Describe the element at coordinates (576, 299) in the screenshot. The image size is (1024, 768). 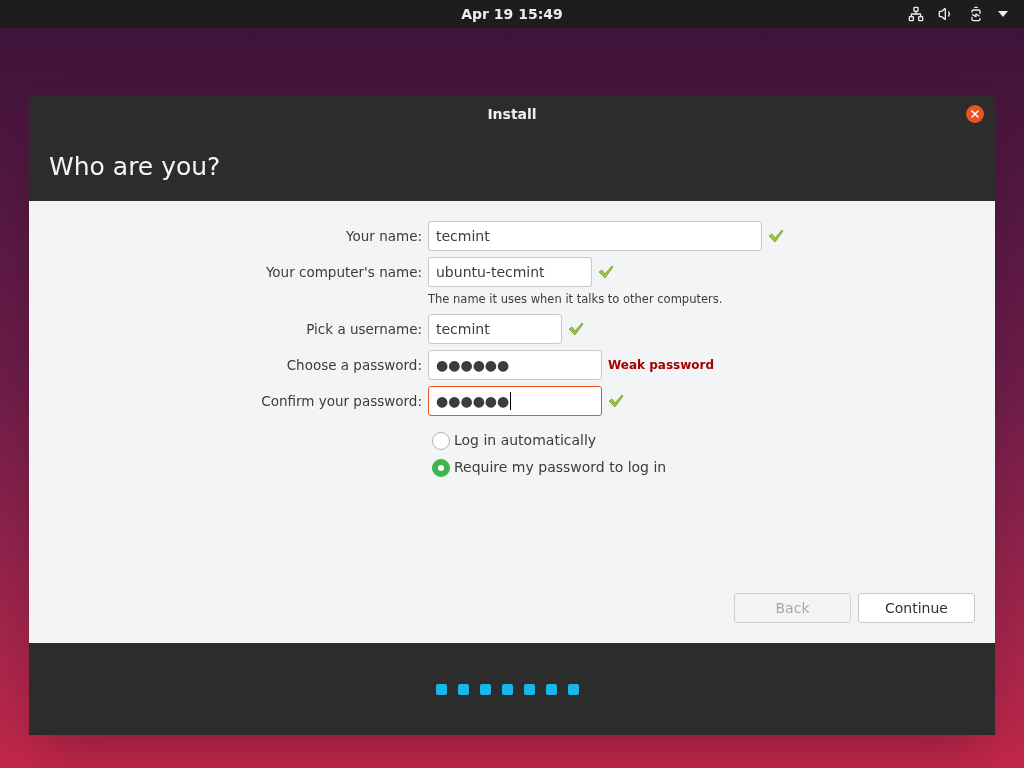
I see `field-hint: The name it uses when it talks to other computers.` at that location.